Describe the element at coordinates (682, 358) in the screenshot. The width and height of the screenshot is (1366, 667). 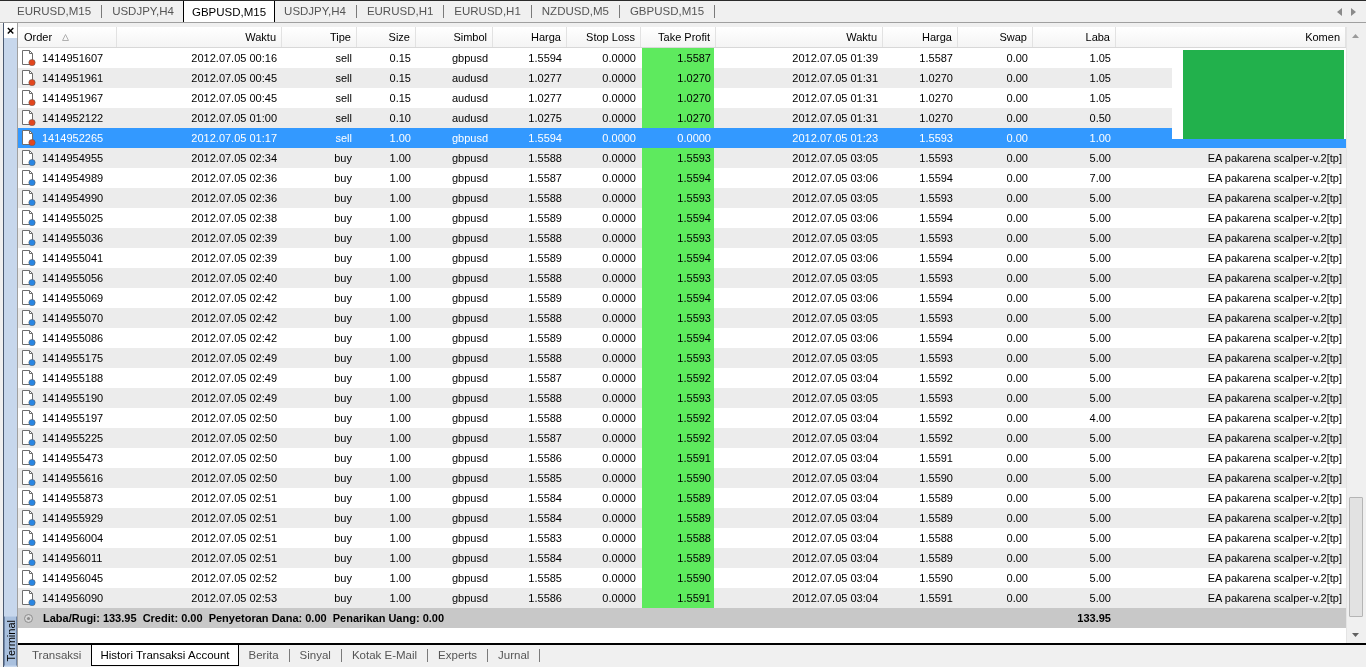
I see `table-row: 1414955175 2012.07.05 02:49 buy 1.00 gbpusd 1.5588 0.0000 1.5593 2012.07.05 03:05 1.5593 0.00 5.00 EA pakarena scalper-v.2[tp]` at that location.